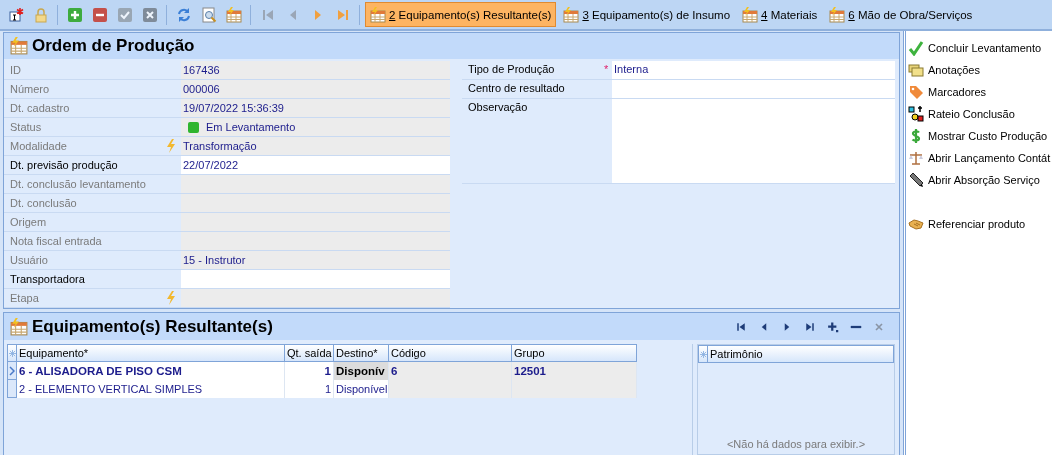 This screenshot has height=455, width=1052. Describe the element at coordinates (461, 14) in the screenshot. I see `tab: 2 Equipamento(s) Resultante(s)` at that location.